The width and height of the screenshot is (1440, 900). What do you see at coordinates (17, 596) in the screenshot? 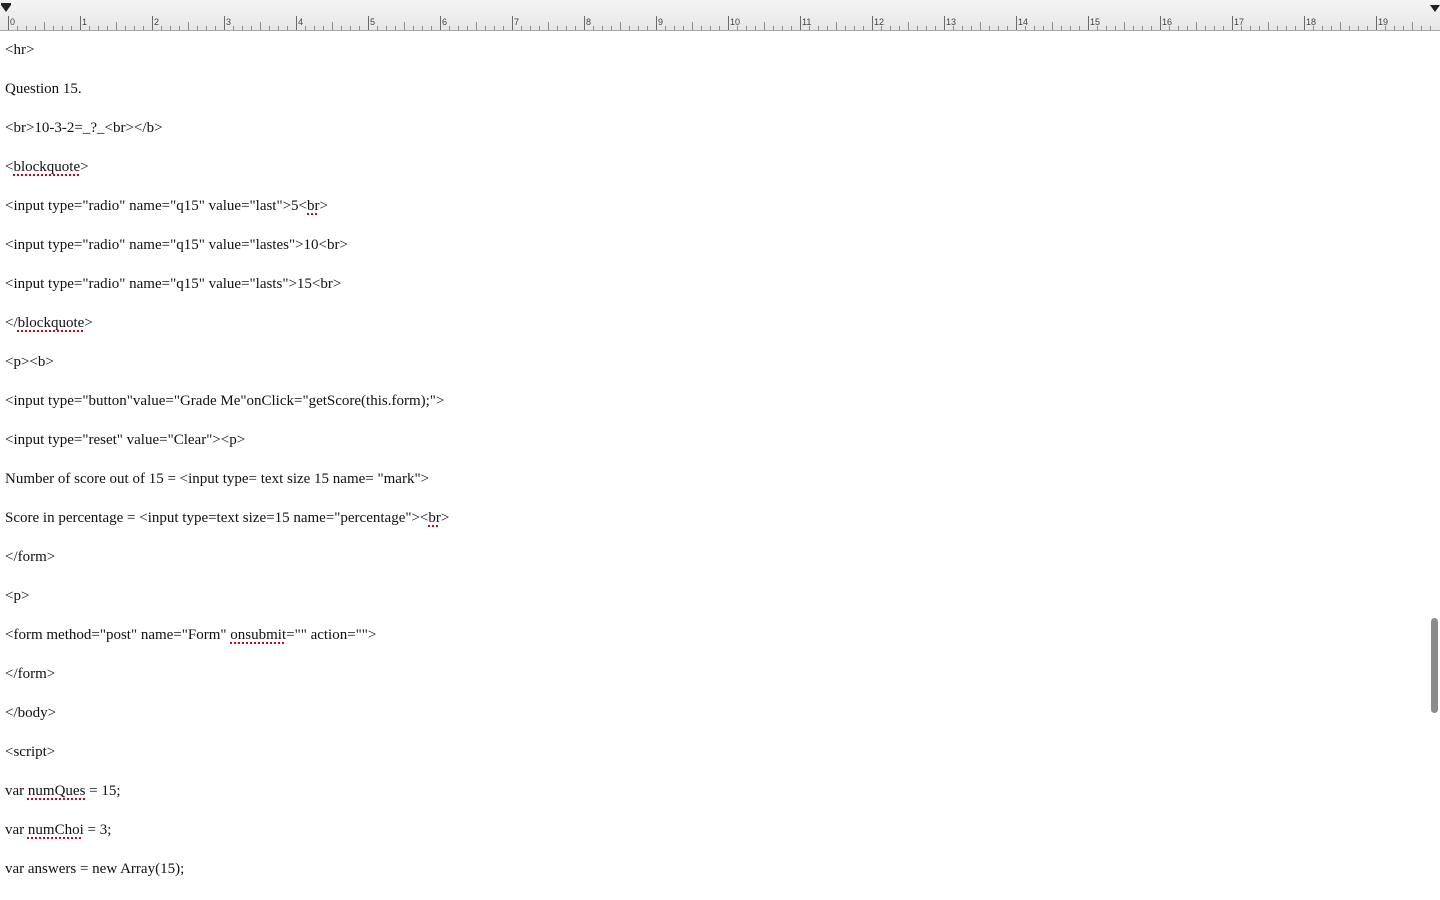
I see `text-line: <p>` at bounding box center [17, 596].